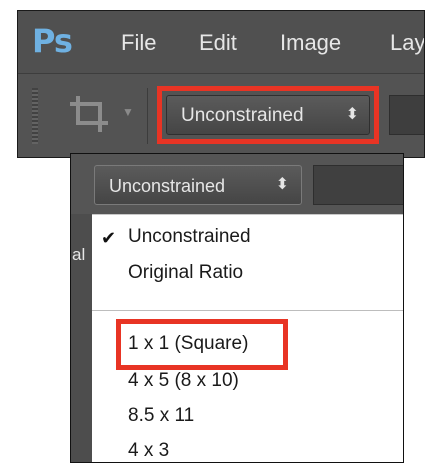 The width and height of the screenshot is (425, 463). Describe the element at coordinates (202, 344) in the screenshot. I see `highlight-box-square-option` at that location.